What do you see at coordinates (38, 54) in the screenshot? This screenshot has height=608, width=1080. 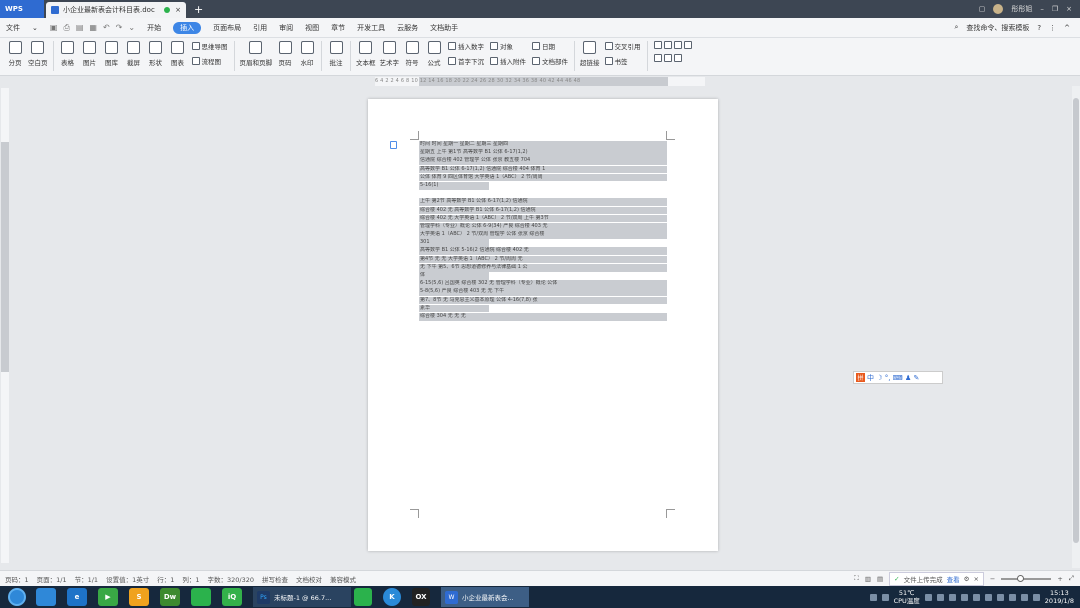 I see `blank-page-button: 空白页` at bounding box center [38, 54].